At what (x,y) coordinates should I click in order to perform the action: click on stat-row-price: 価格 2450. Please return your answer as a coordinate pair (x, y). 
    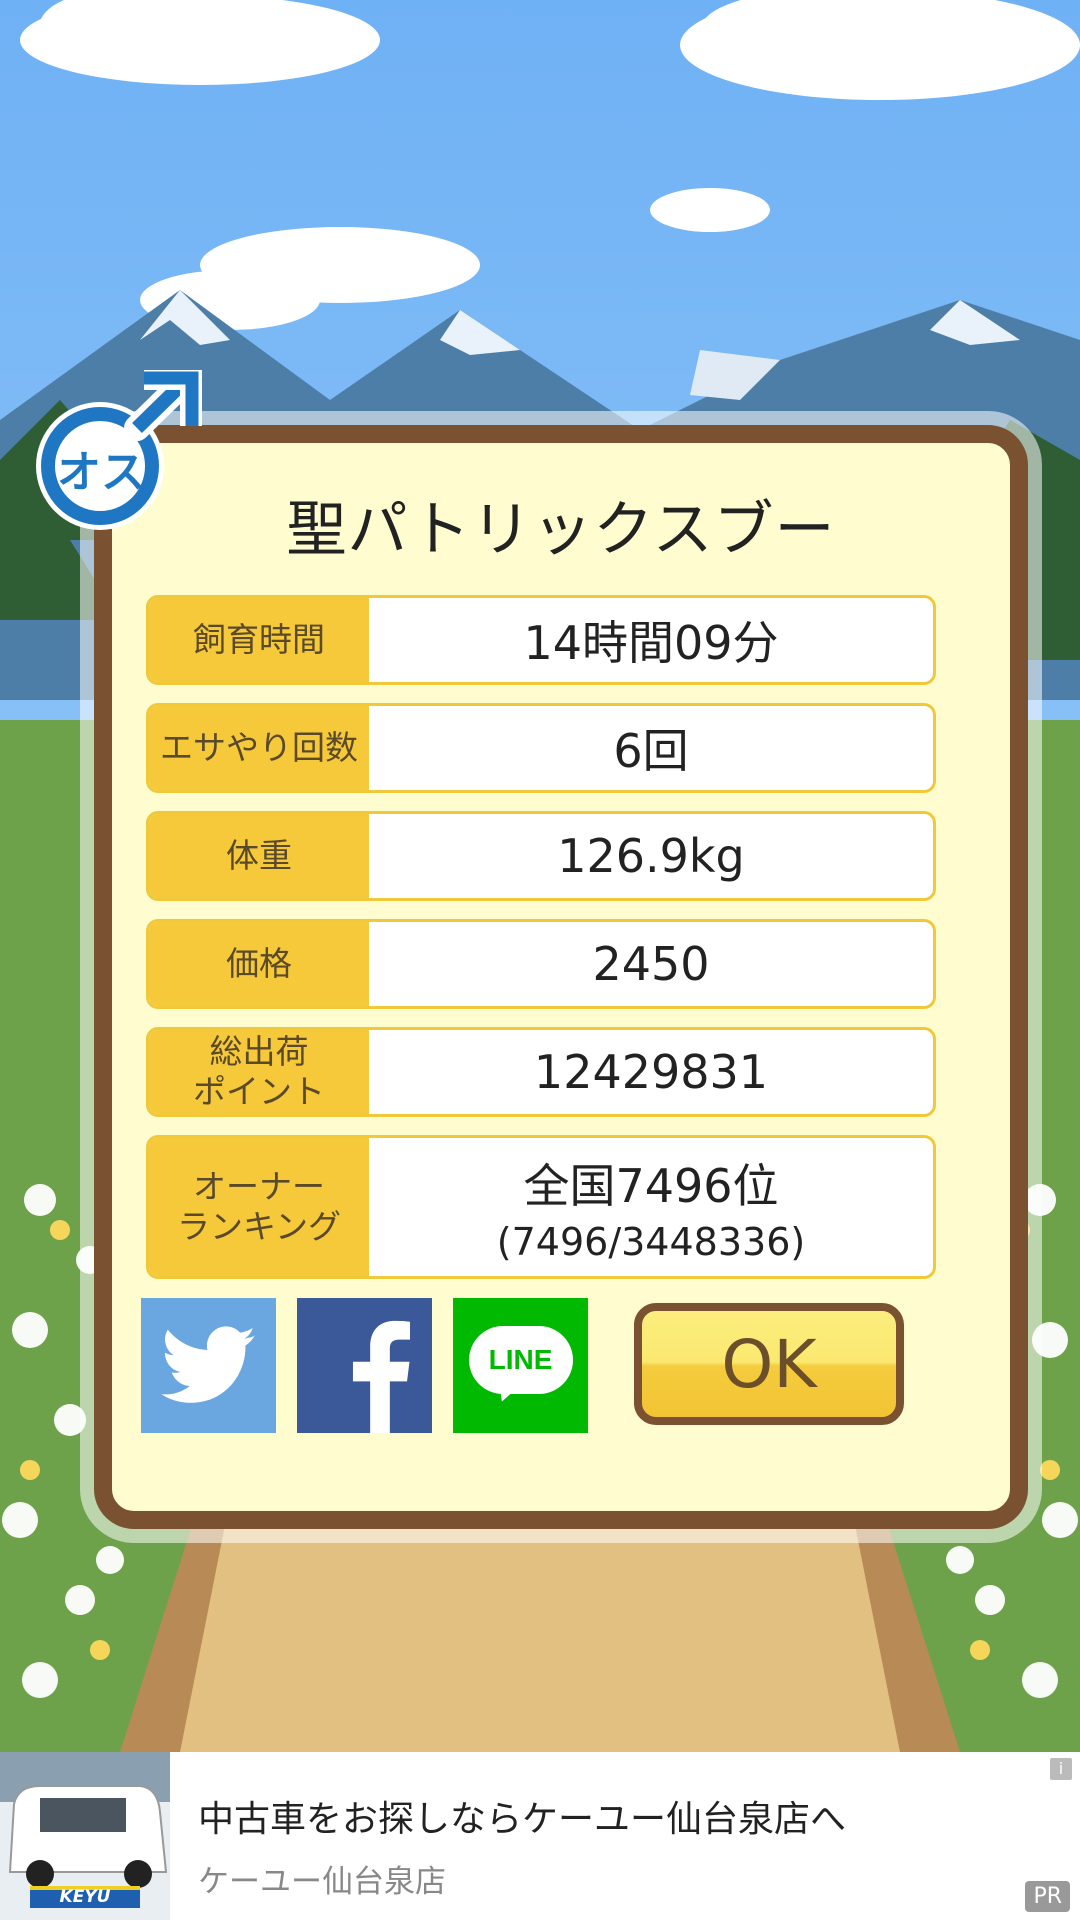
    Looking at the image, I should click on (541, 964).